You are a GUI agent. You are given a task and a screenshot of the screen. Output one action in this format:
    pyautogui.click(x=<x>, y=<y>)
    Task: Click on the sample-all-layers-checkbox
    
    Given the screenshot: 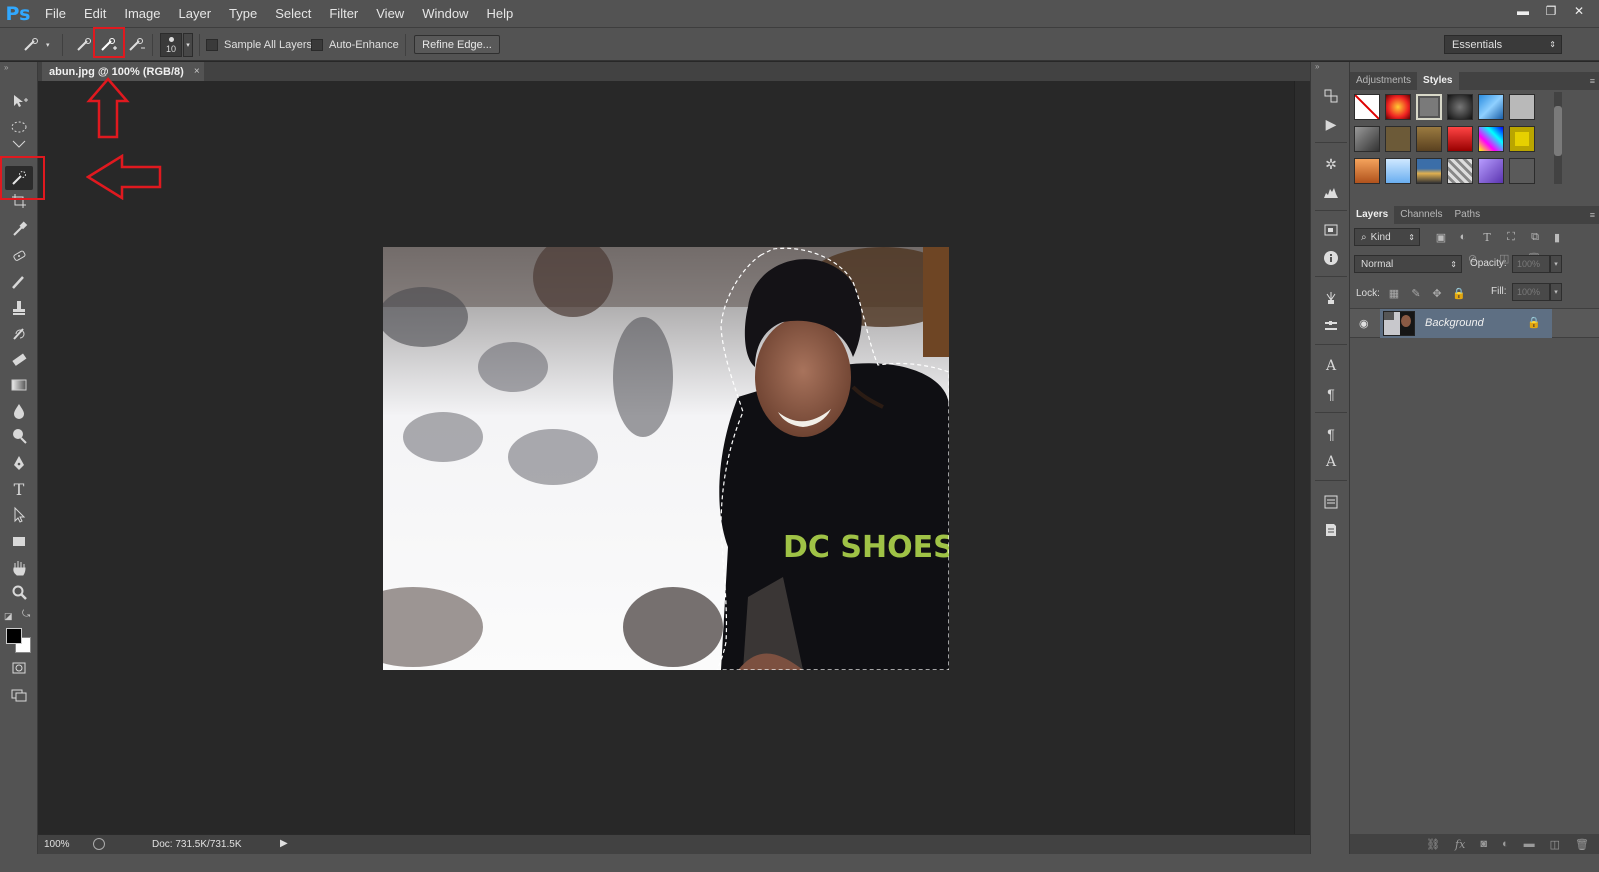 What is the action you would take?
    pyautogui.click(x=212, y=44)
    